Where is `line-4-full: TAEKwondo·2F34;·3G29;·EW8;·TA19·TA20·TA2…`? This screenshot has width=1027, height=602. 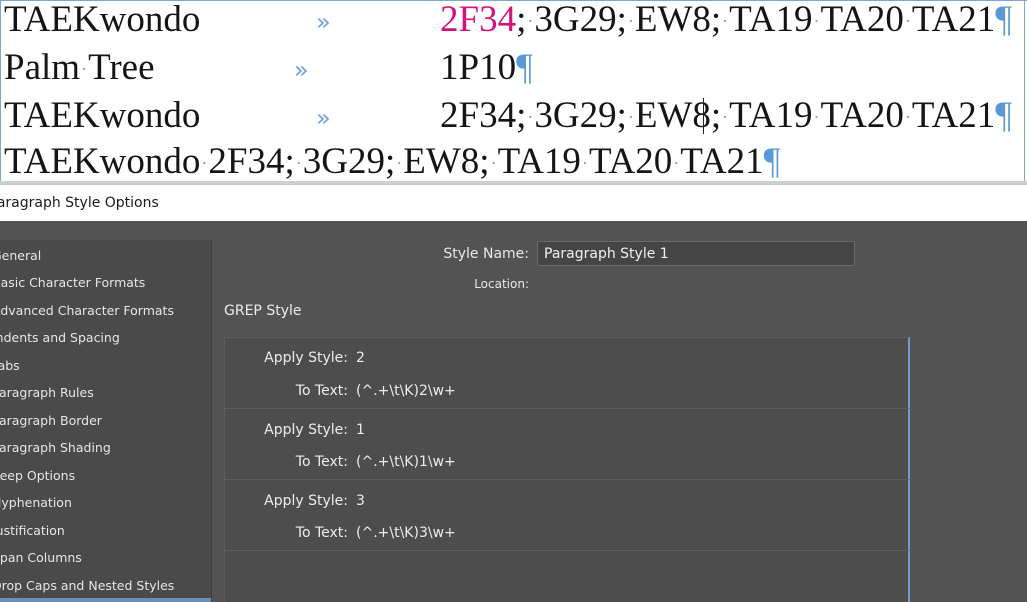
line-4-full: TAEKwondo·2F34;·3G29;·EW8;·TA19·TA20·TA2… is located at coordinates (392, 161).